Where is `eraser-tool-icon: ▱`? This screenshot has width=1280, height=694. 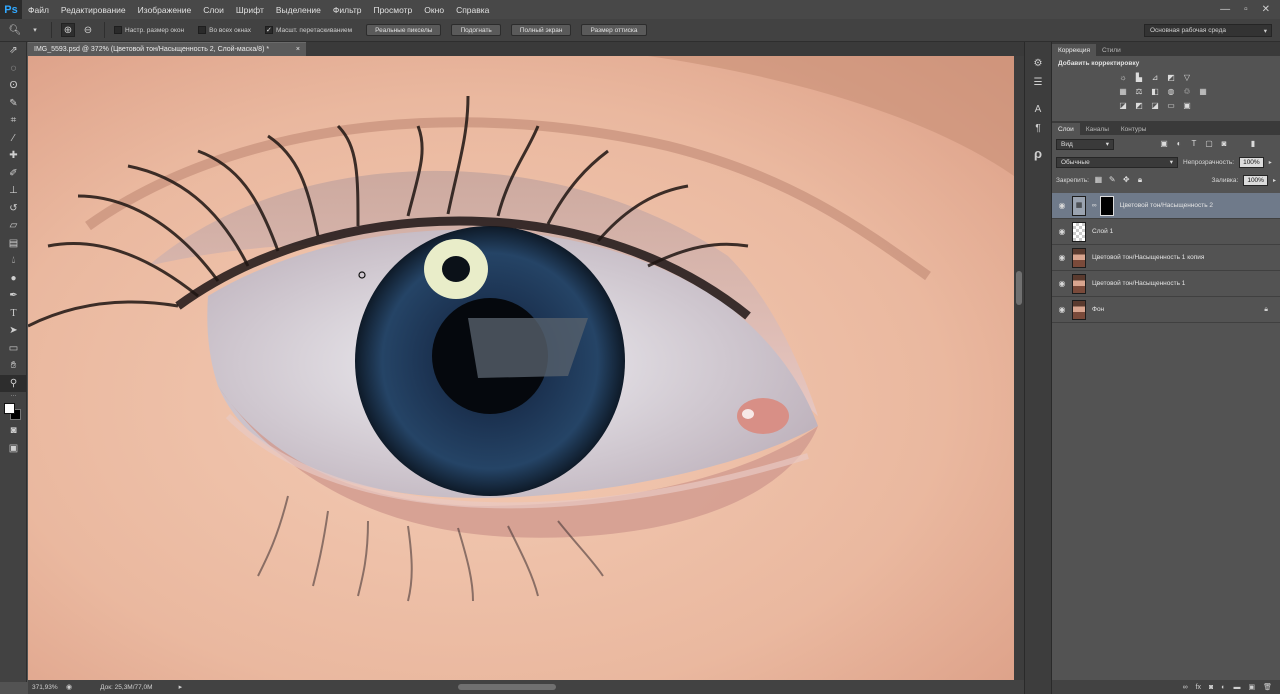
eraser-tool-icon: ▱ is located at coordinates (13, 226).